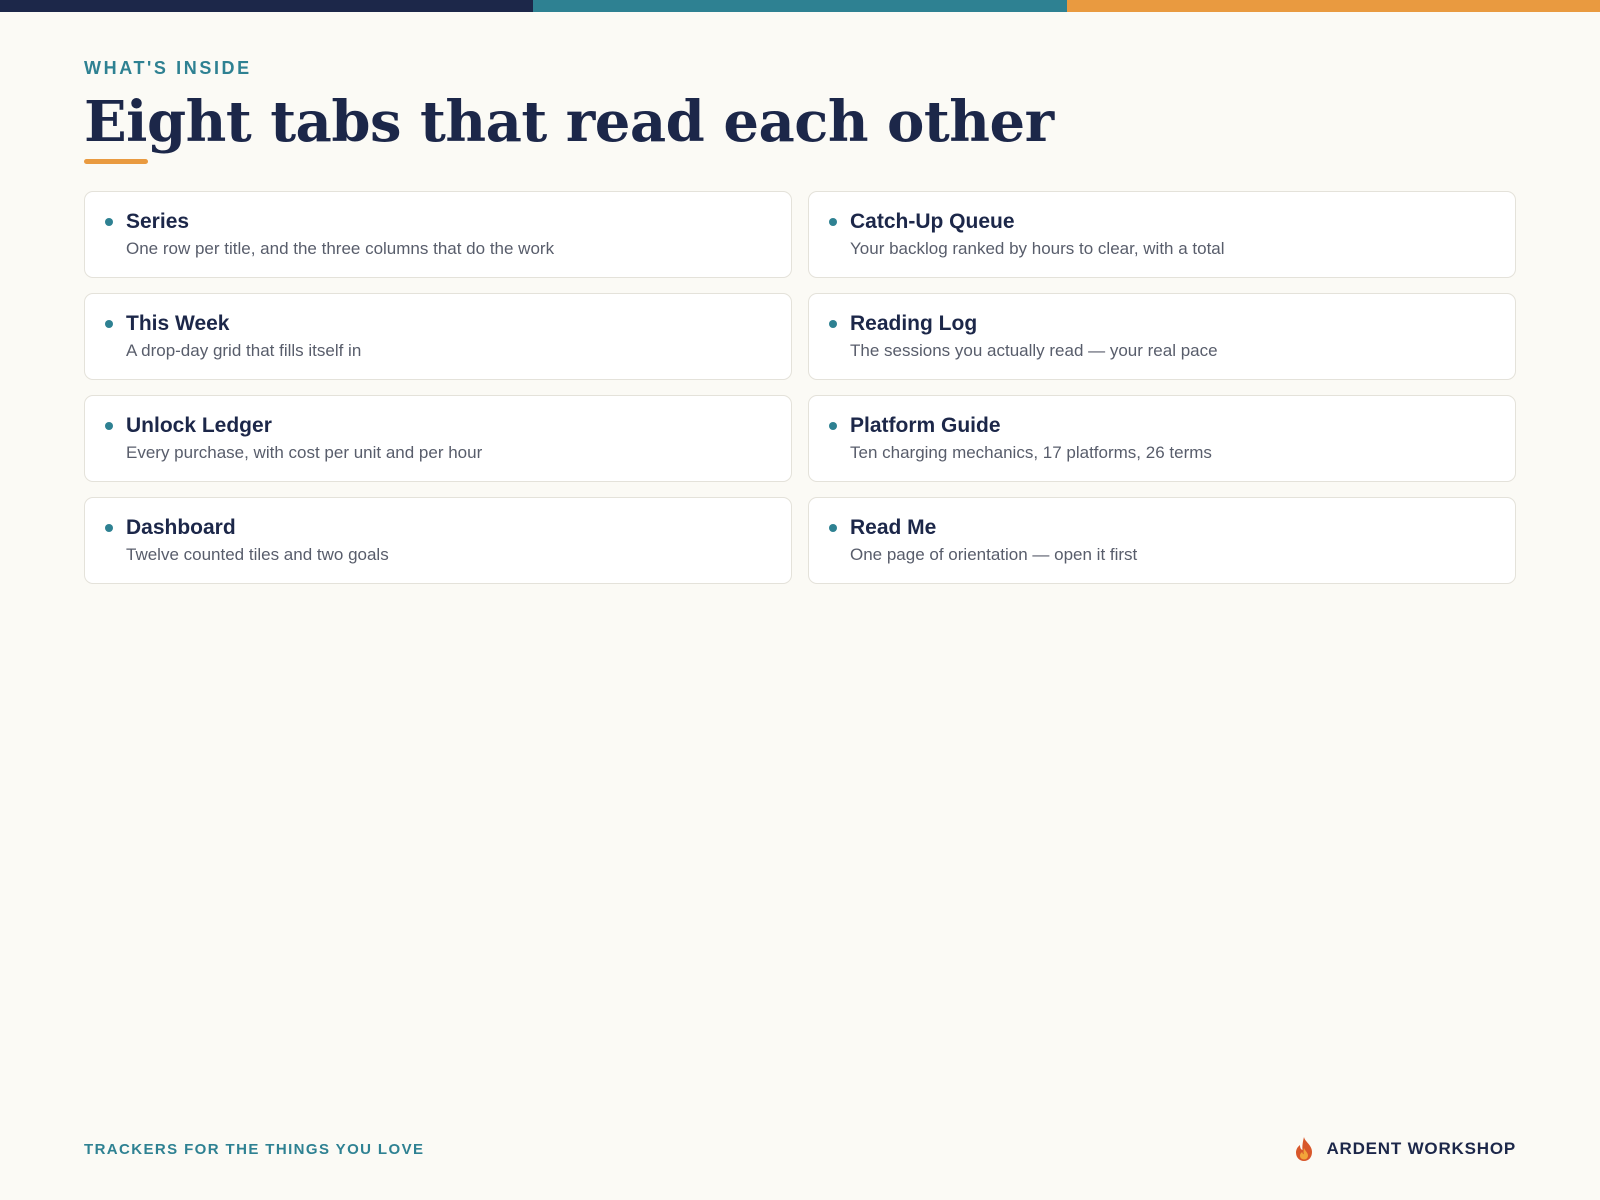  Describe the element at coordinates (1333, 6) in the screenshot. I see `top-bar-orange-segment` at that location.